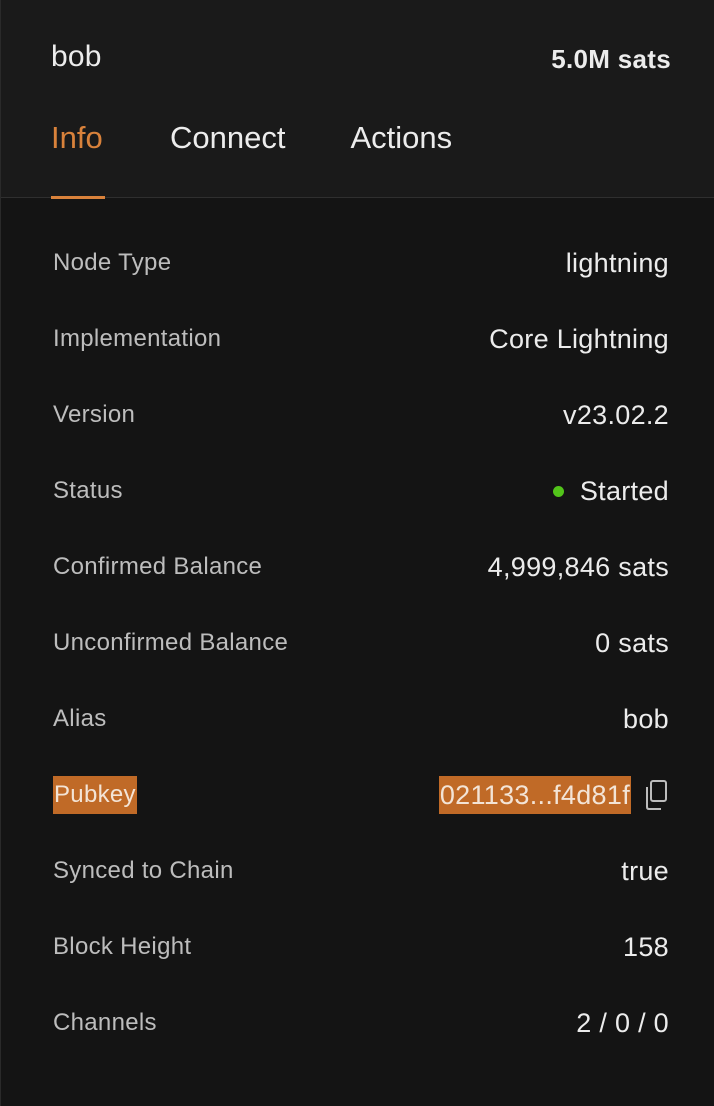  Describe the element at coordinates (558, 491) in the screenshot. I see `status-dot-icon` at that location.